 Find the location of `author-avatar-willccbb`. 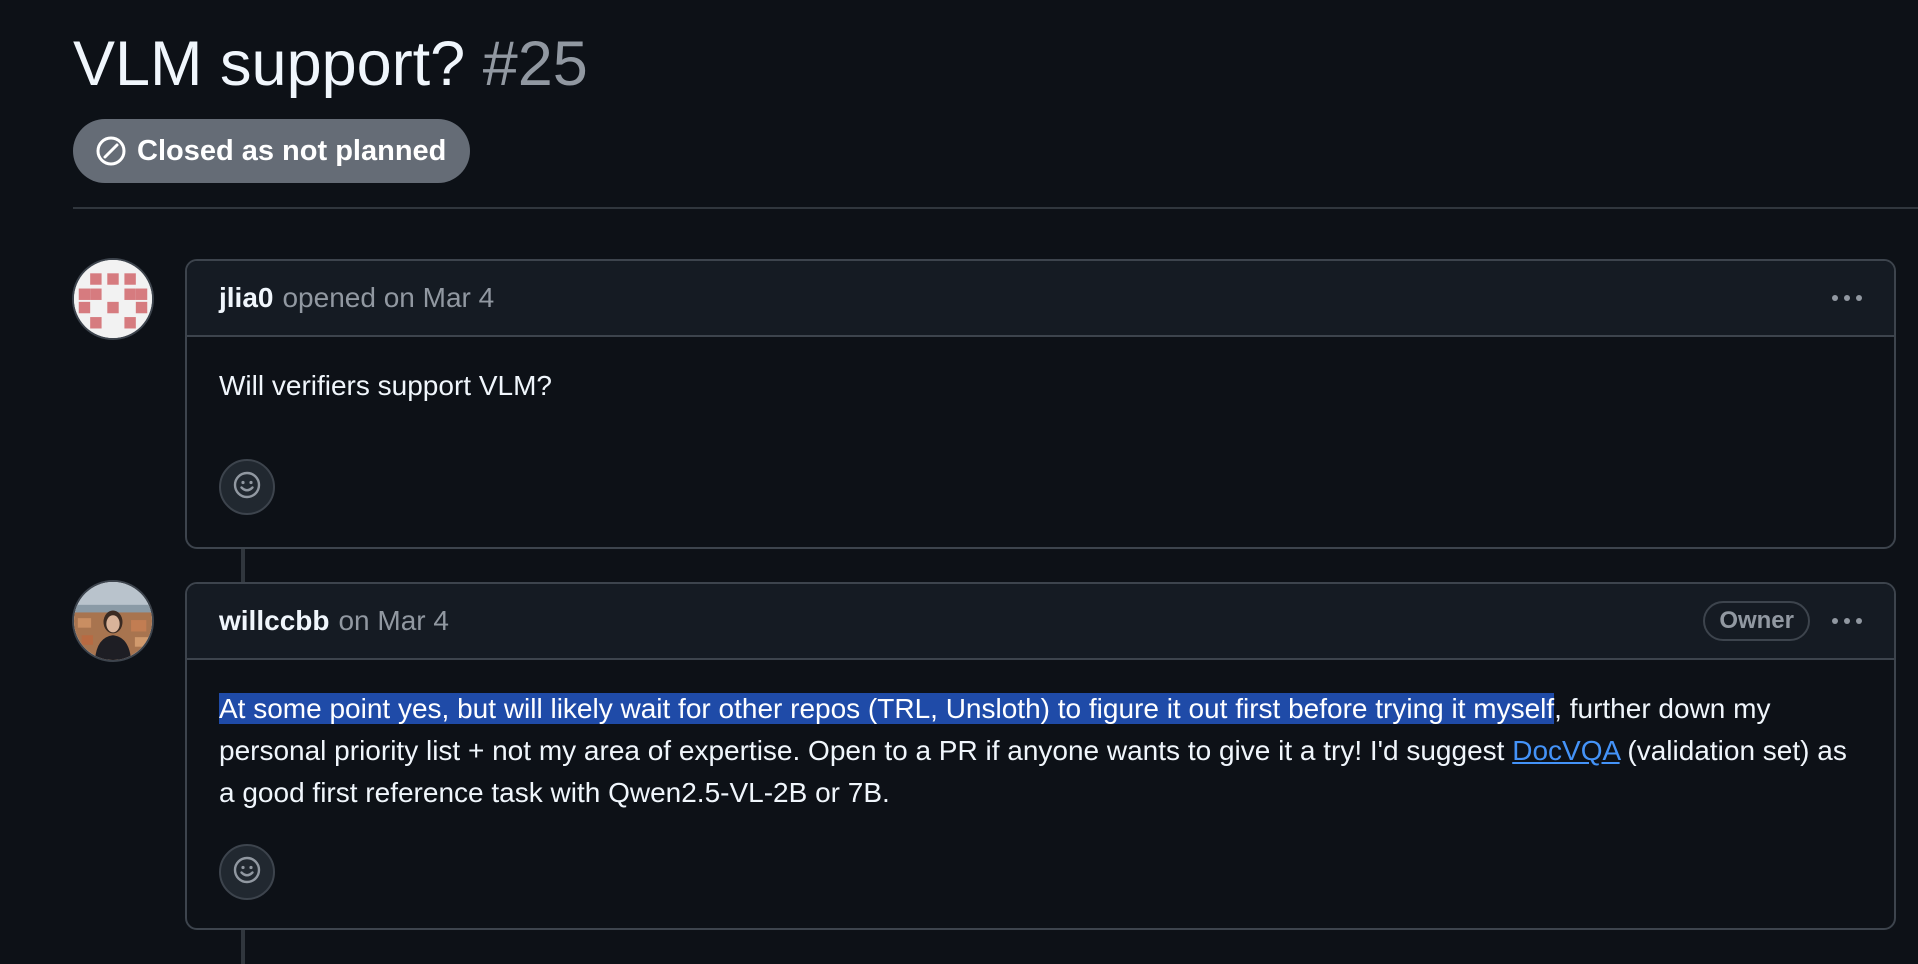

author-avatar-willccbb is located at coordinates (113, 621).